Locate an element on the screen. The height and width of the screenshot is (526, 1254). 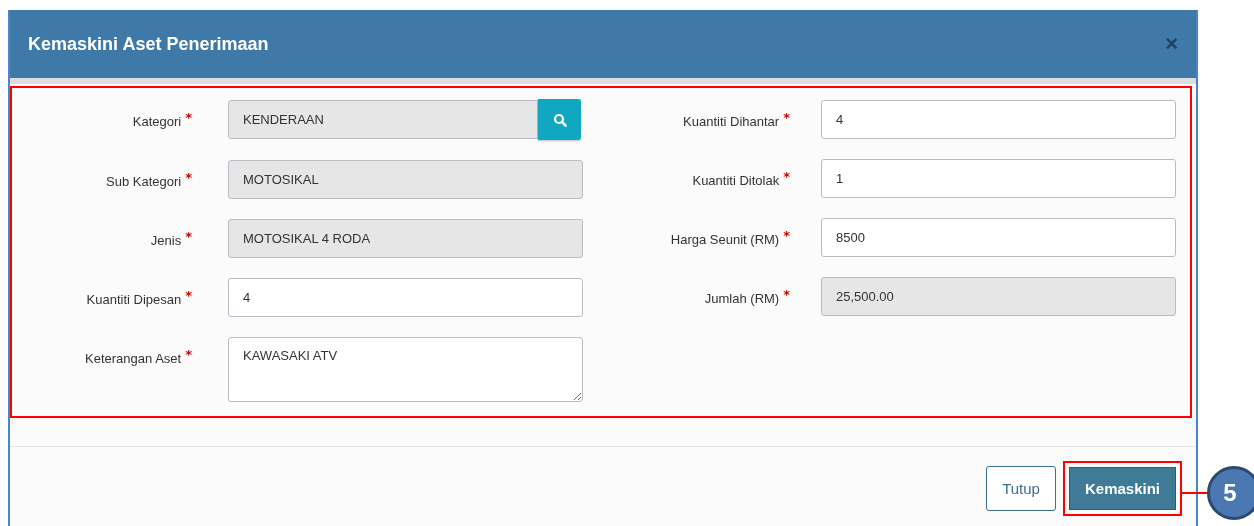
dialog-title: Kemaskini Aset Penerimaan is located at coordinates (148, 44).